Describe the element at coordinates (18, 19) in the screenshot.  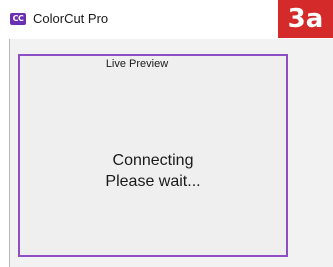
I see `app-logo-icon: CC` at that location.